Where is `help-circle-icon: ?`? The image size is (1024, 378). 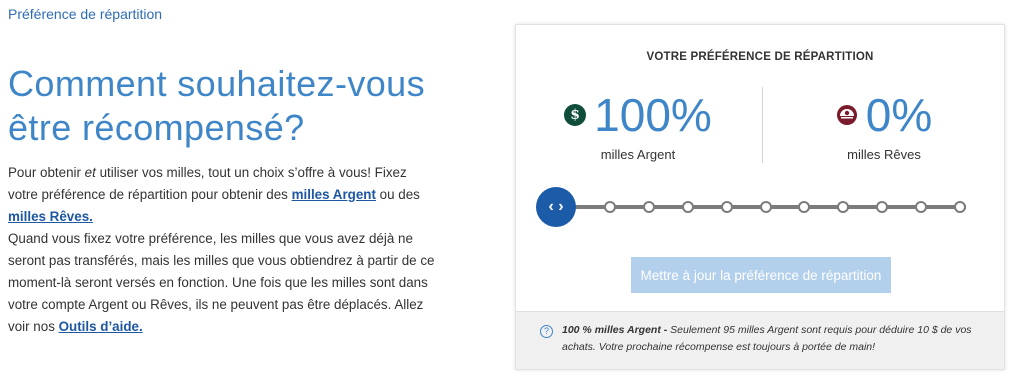 help-circle-icon: ? is located at coordinates (546, 331).